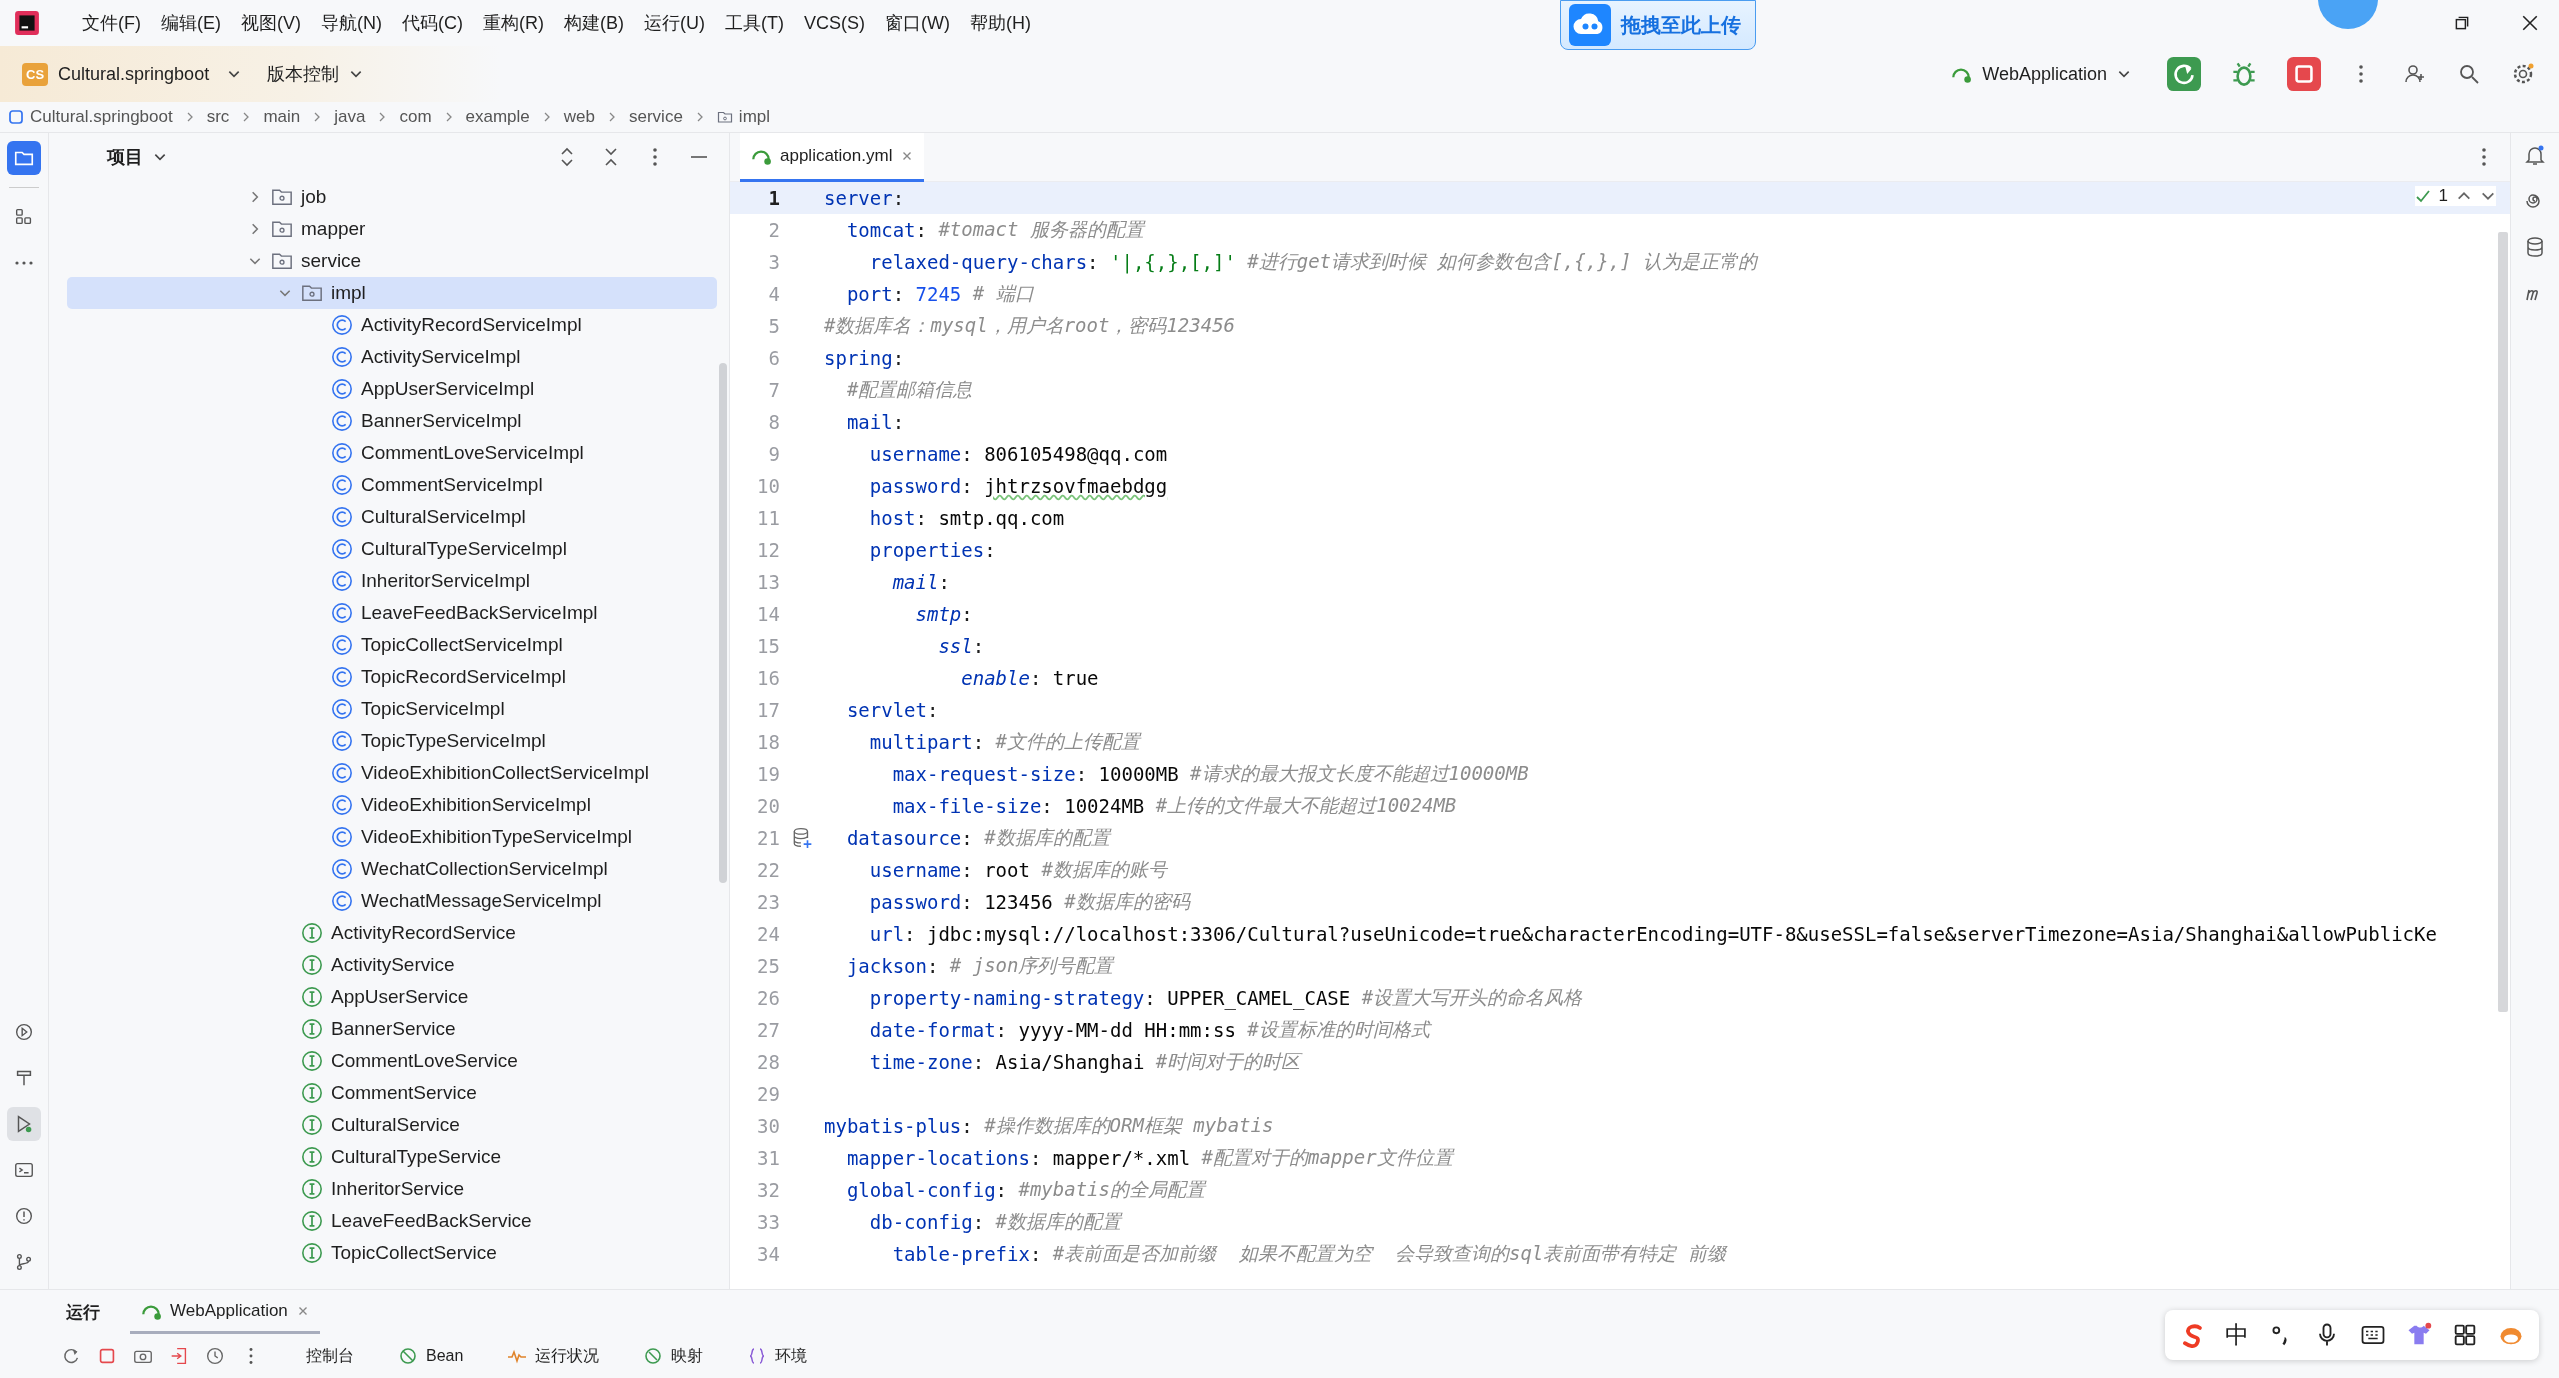 This screenshot has width=2559, height=1378. What do you see at coordinates (271, 23) in the screenshot?
I see `menu-item: 视图(V)` at bounding box center [271, 23].